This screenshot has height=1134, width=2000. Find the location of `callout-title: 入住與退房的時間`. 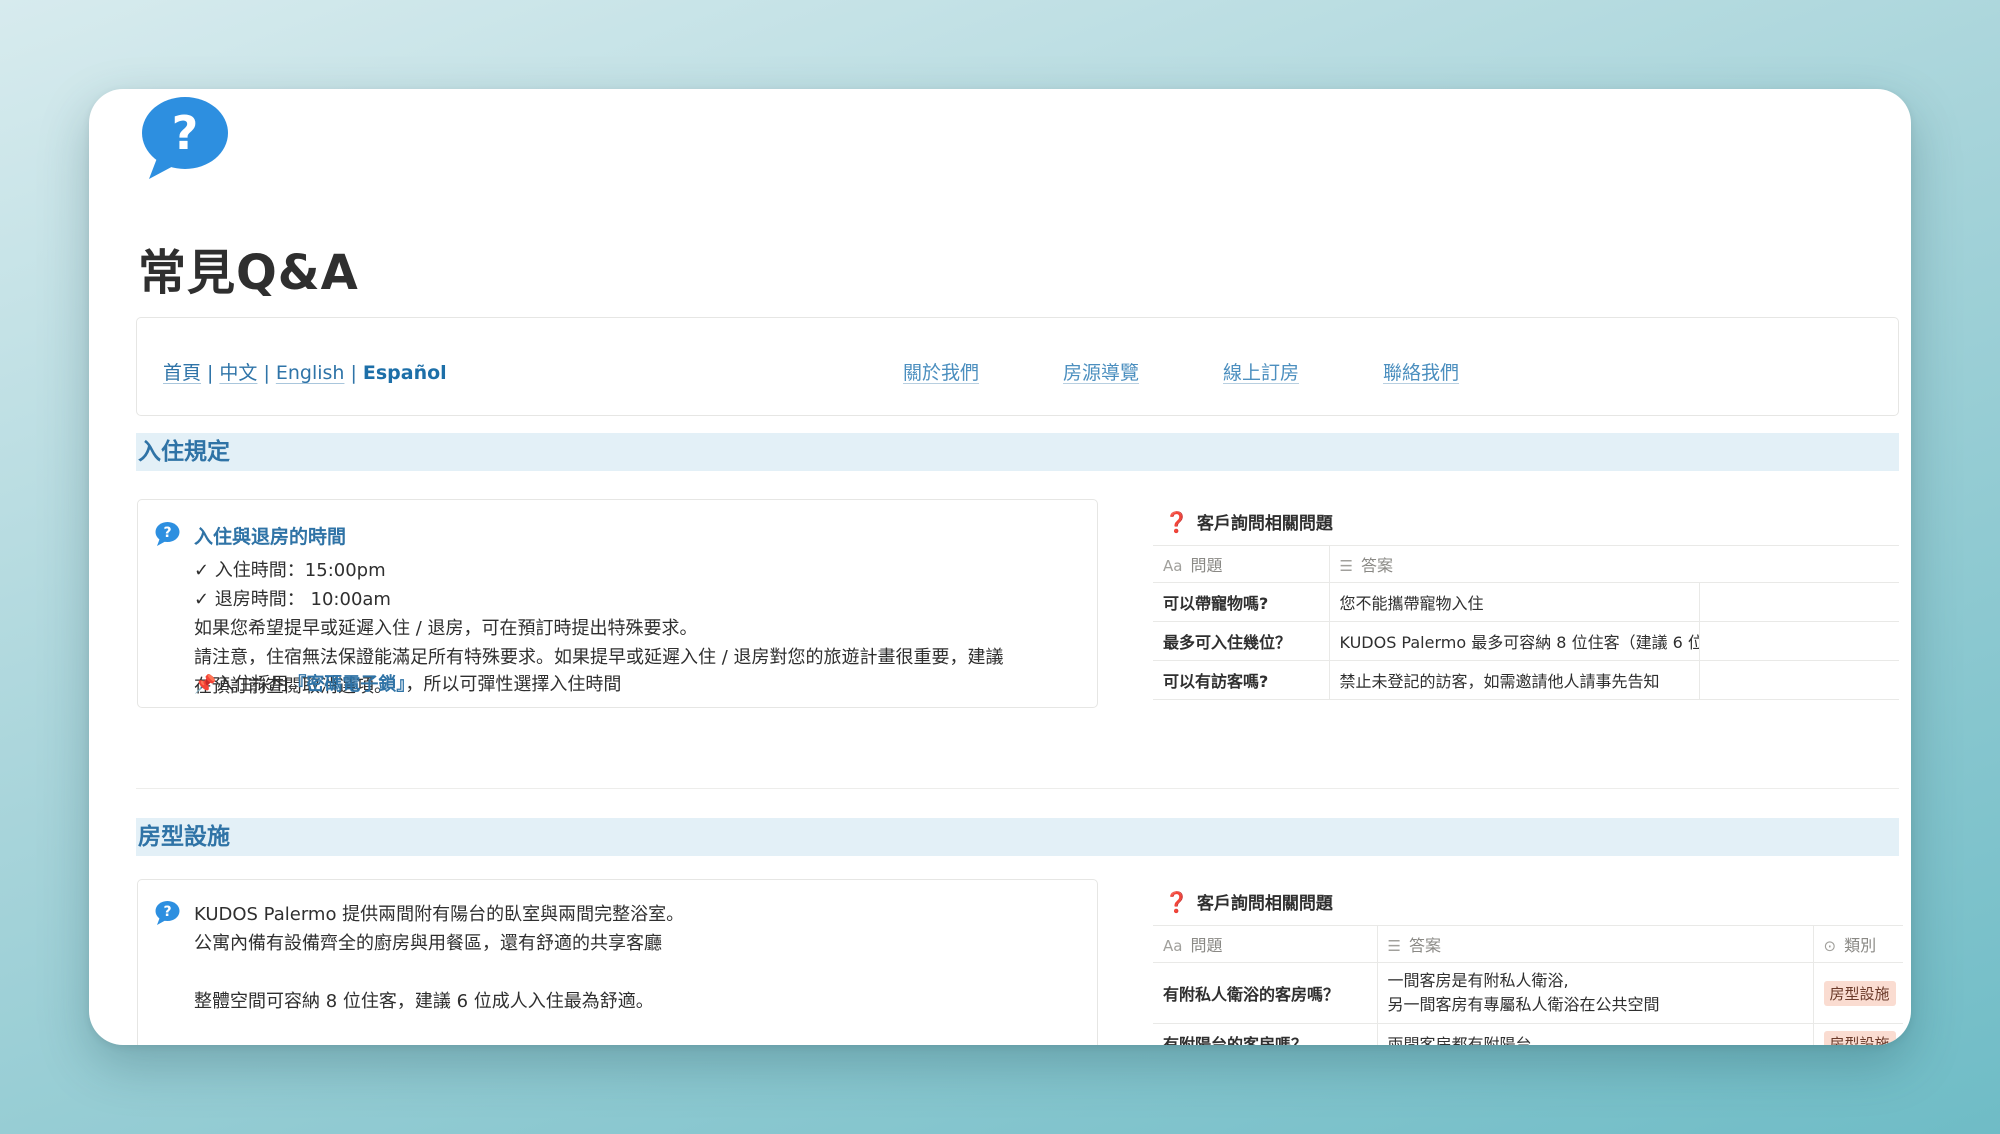

callout-title: 入住與退房的時間 is located at coordinates (270, 537).